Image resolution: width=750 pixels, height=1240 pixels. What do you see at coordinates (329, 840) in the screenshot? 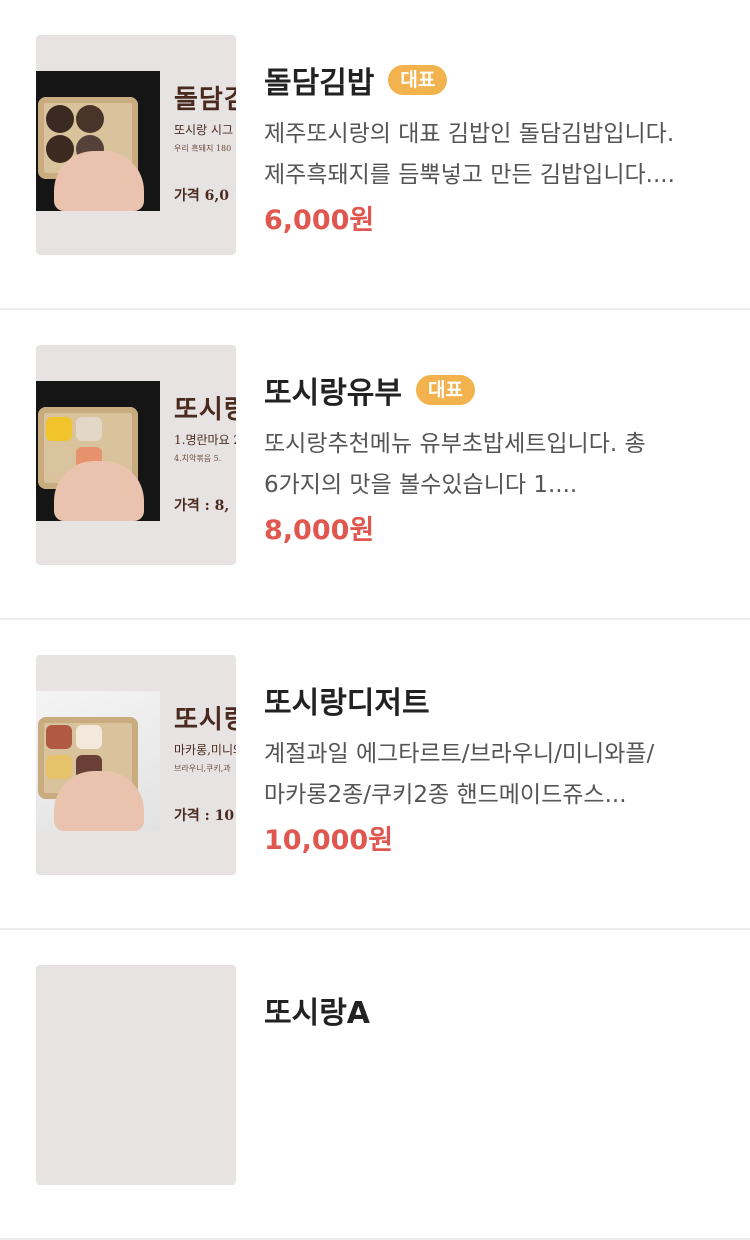
I see `menu-item-price: 10,000원` at bounding box center [329, 840].